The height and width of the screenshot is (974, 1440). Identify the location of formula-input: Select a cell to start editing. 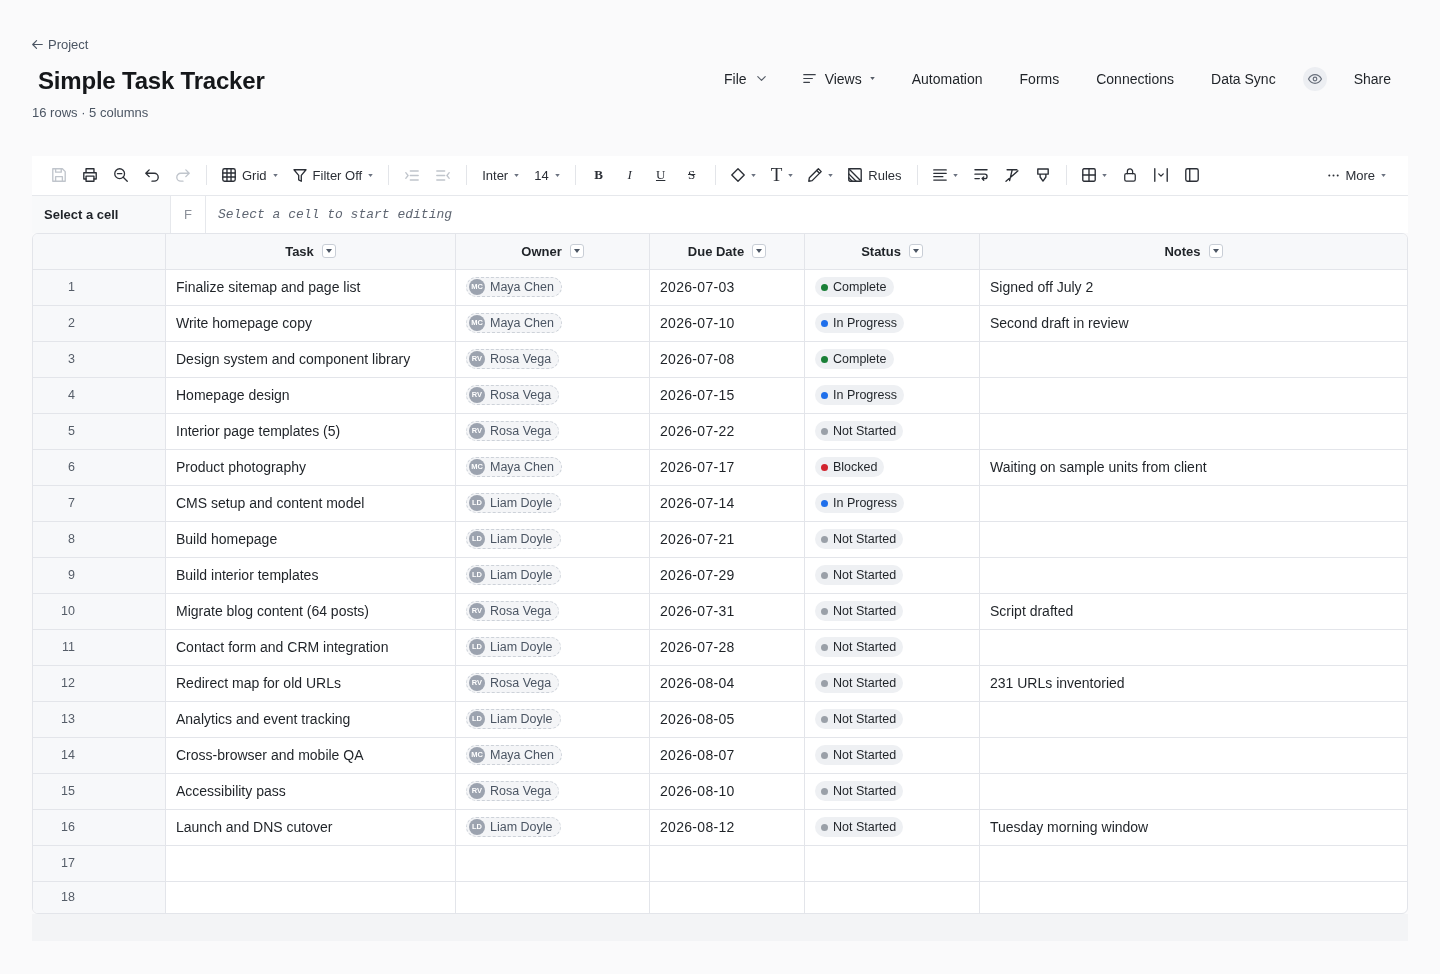
(807, 214).